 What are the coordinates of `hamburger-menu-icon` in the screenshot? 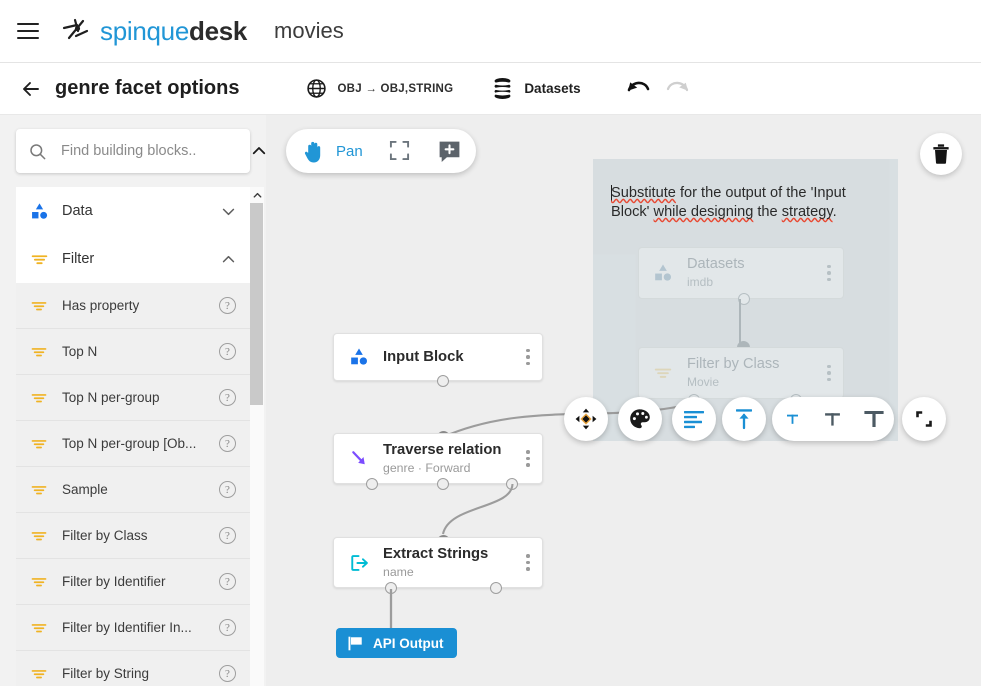 It's located at (28, 31).